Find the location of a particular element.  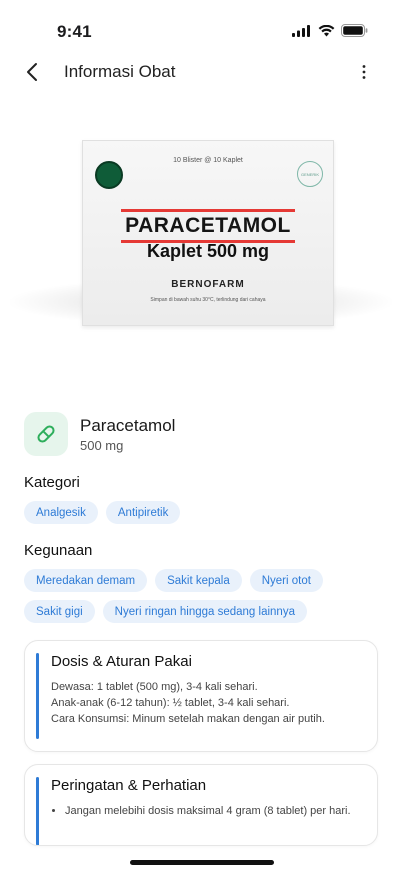

box-green-dot is located at coordinates (109, 175).